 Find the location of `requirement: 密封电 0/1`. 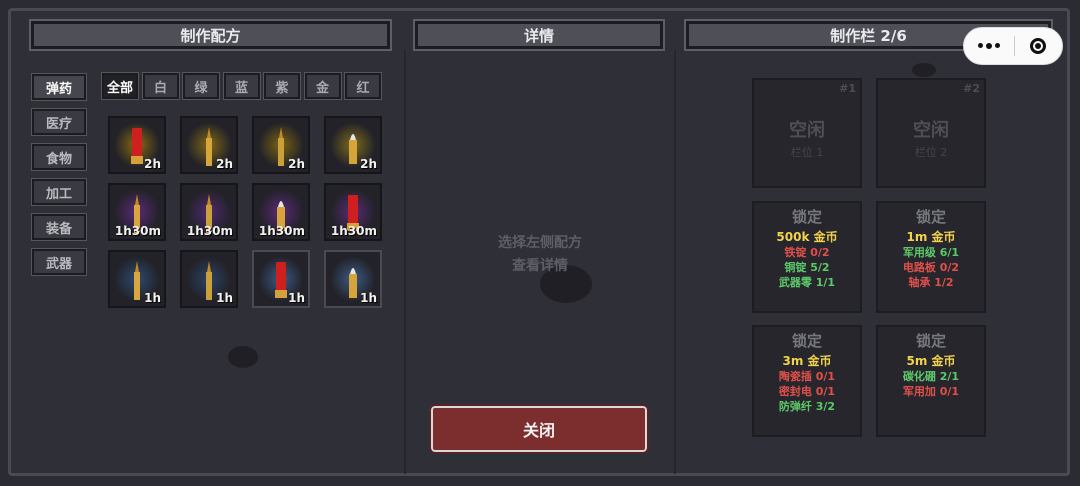

requirement: 密封电 0/1 is located at coordinates (807, 391).